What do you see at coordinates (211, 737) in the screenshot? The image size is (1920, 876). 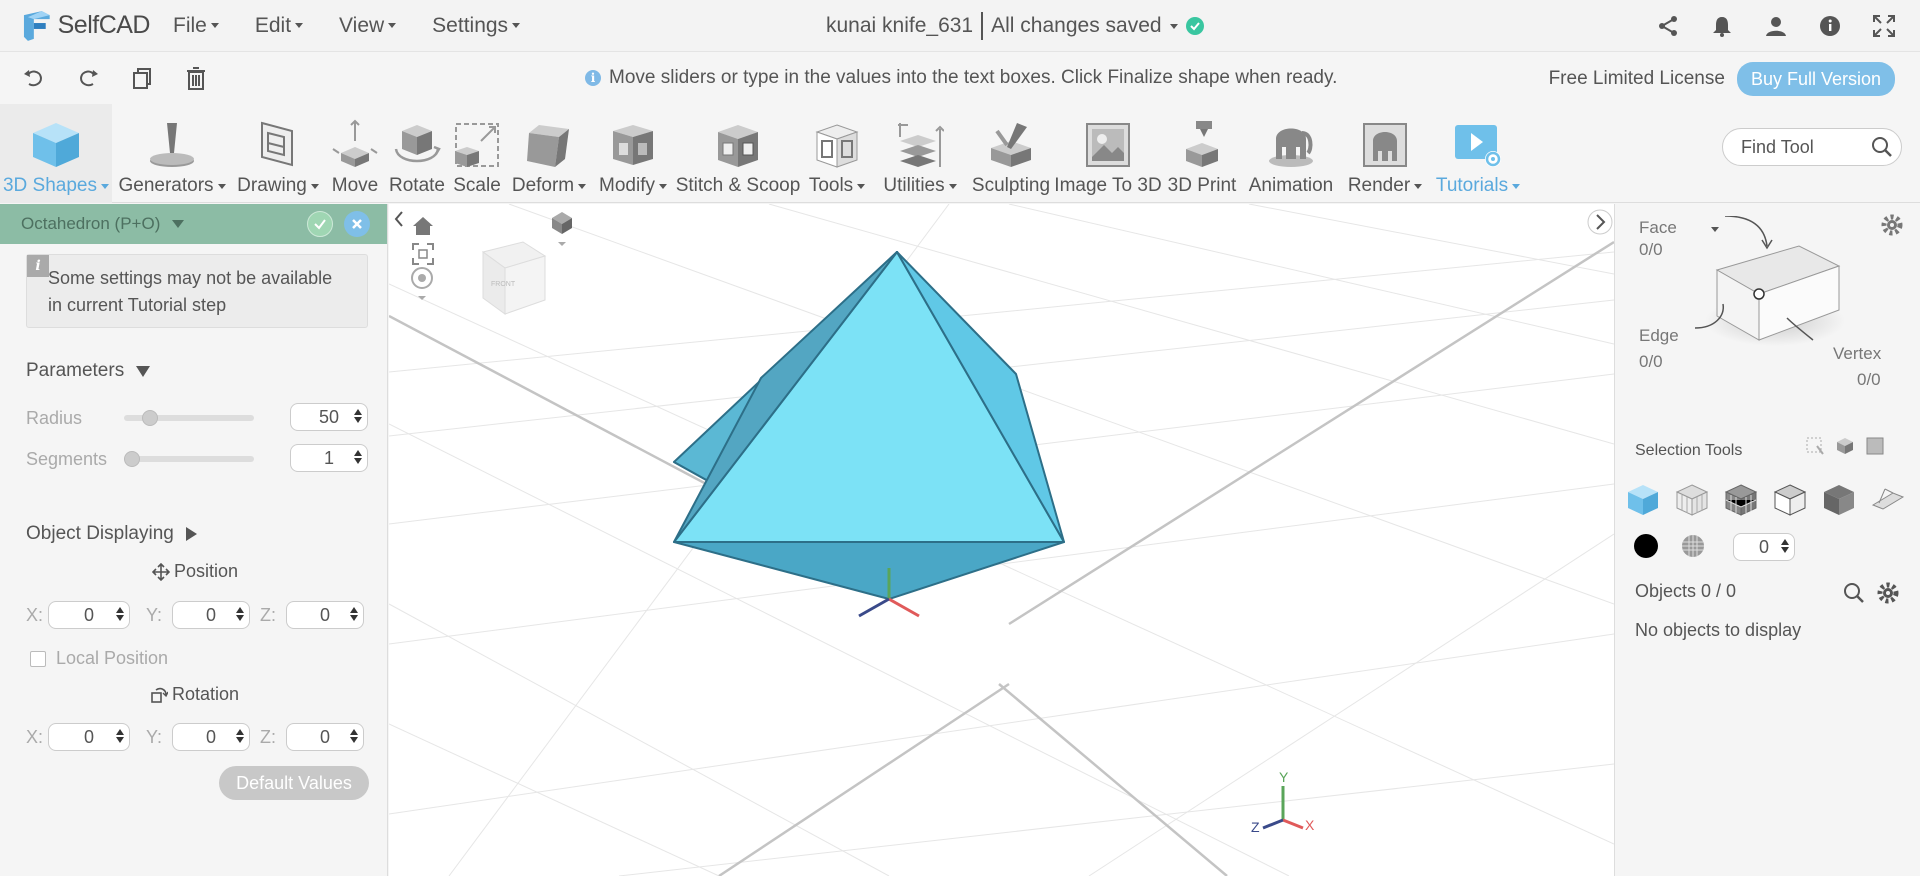 I see `rotation-y-input: 0` at bounding box center [211, 737].